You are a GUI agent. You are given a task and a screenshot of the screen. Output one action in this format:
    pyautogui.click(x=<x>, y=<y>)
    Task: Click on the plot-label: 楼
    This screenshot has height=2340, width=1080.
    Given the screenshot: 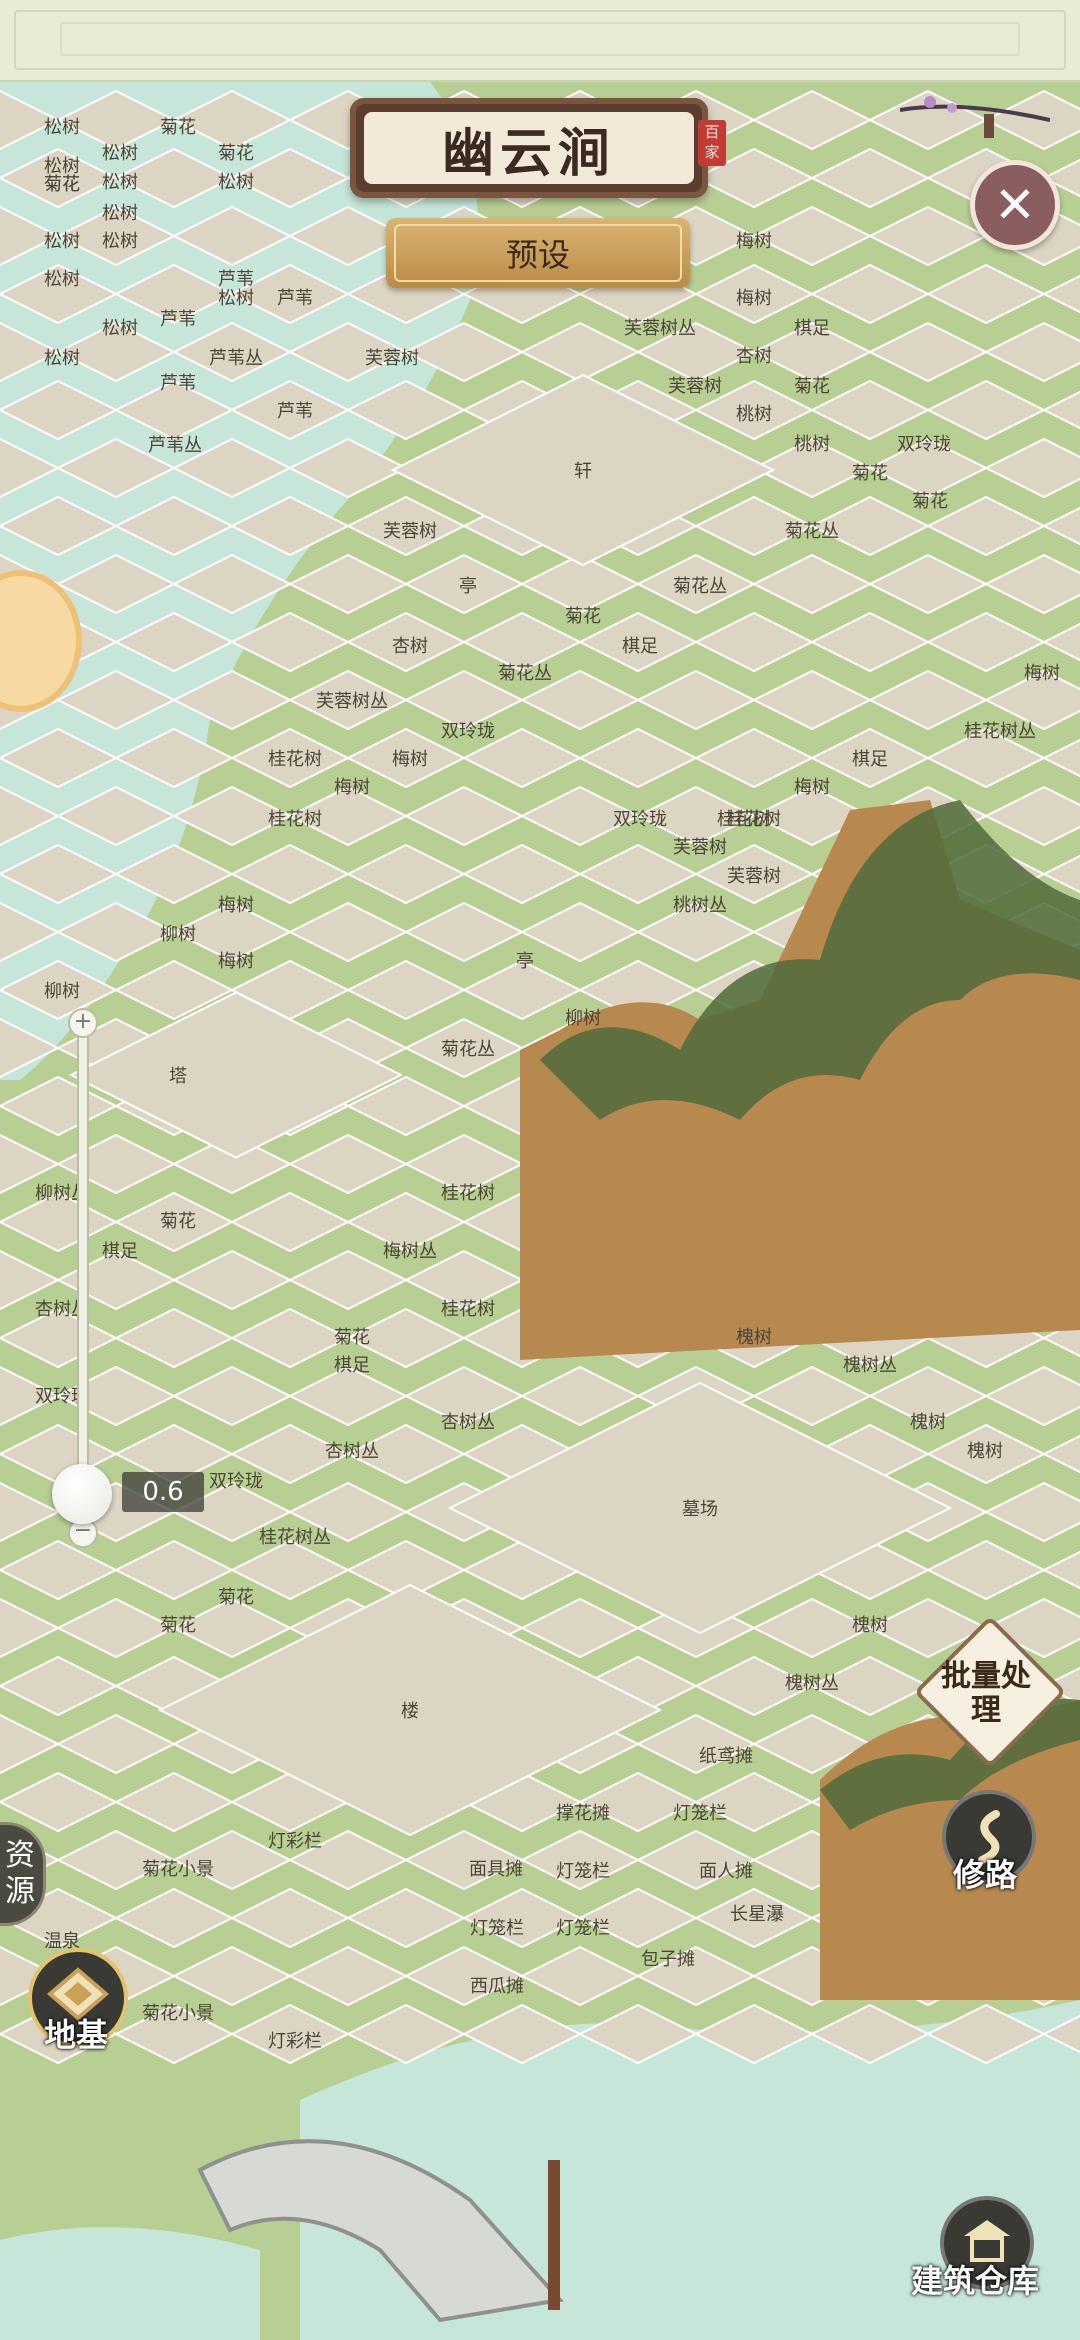 What is the action you would take?
    pyautogui.click(x=410, y=1710)
    